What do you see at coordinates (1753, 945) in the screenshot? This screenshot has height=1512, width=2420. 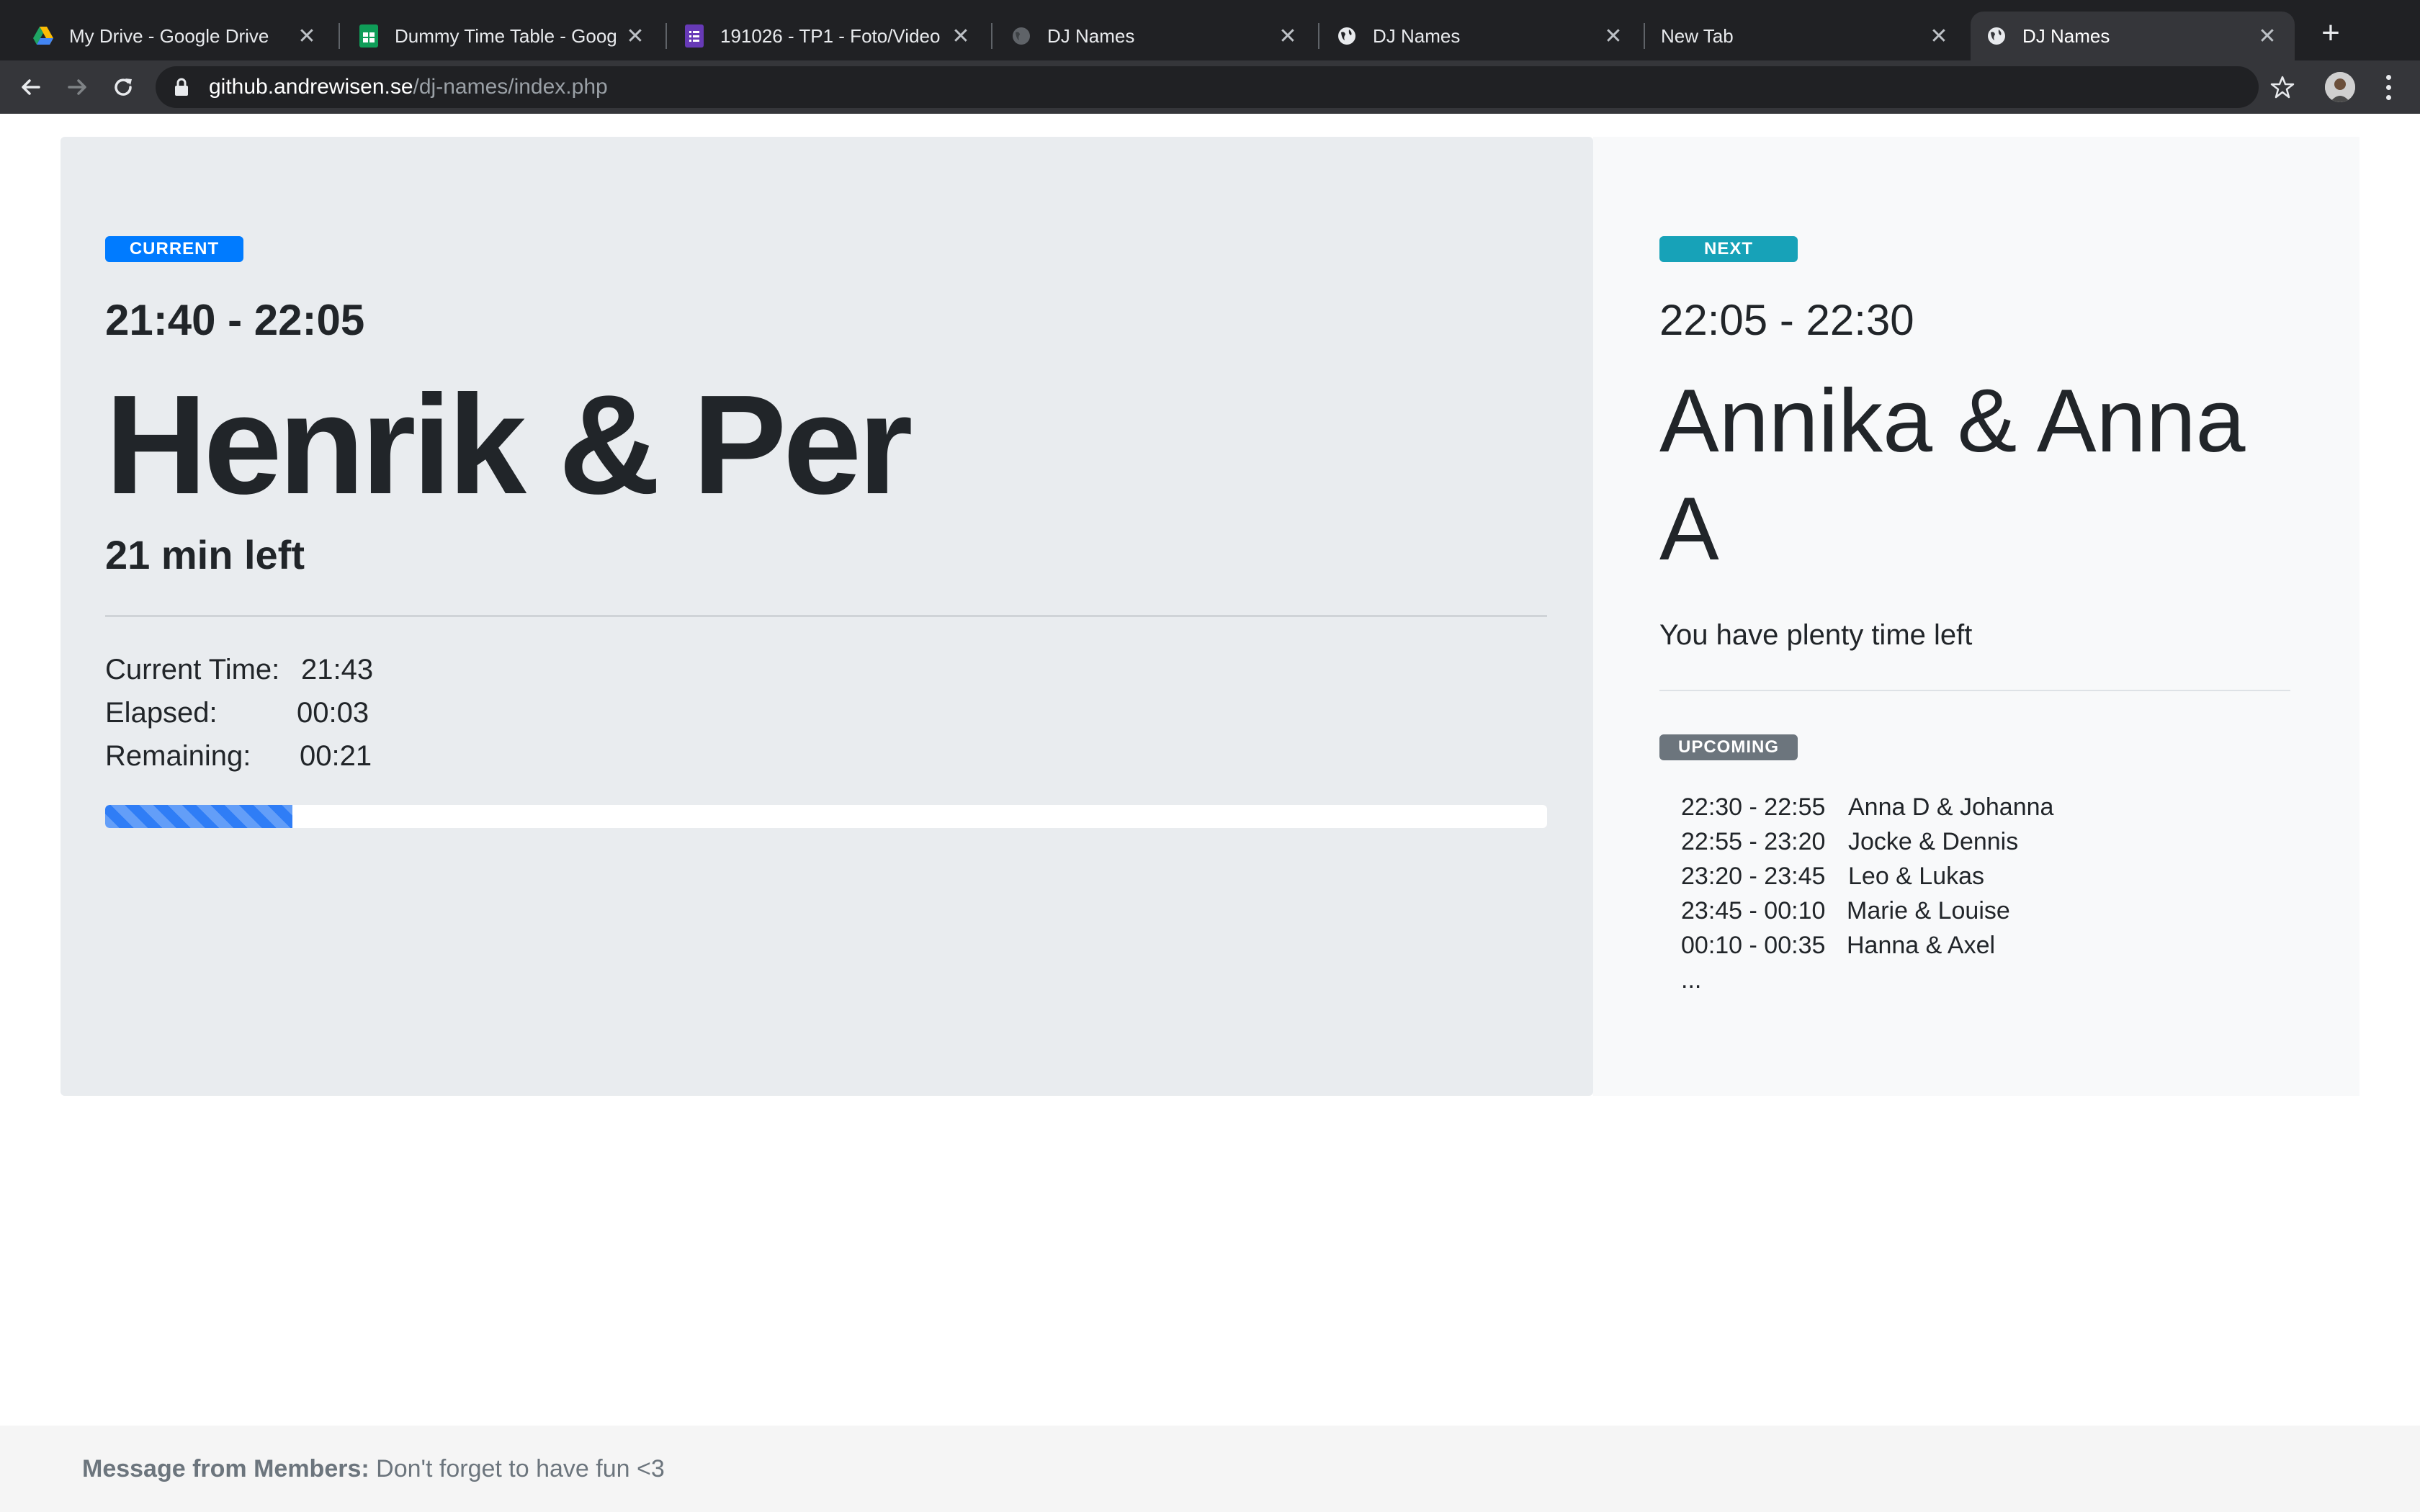 I see `upcoming-time: 00:10 - 00:35` at bounding box center [1753, 945].